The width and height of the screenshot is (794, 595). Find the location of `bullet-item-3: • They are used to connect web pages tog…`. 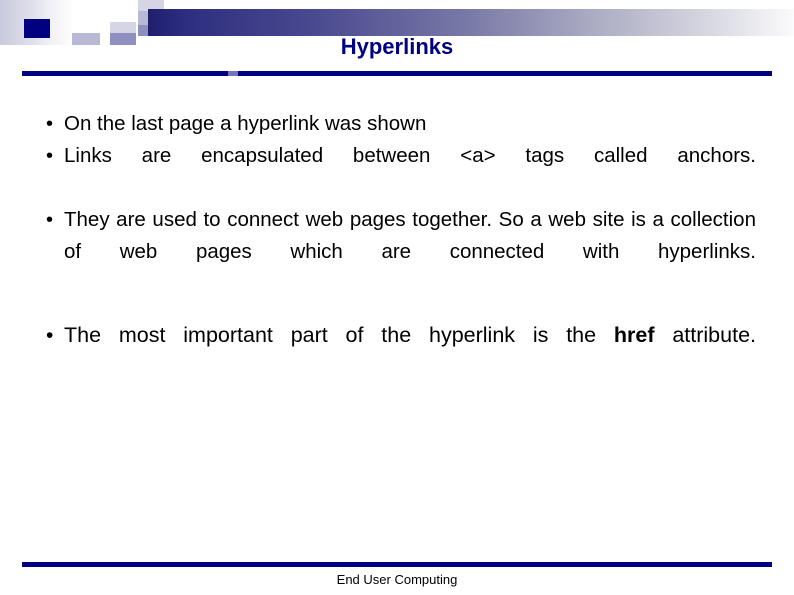

bullet-item-3: • They are used to connect web pages tog… is located at coordinates (397, 252).